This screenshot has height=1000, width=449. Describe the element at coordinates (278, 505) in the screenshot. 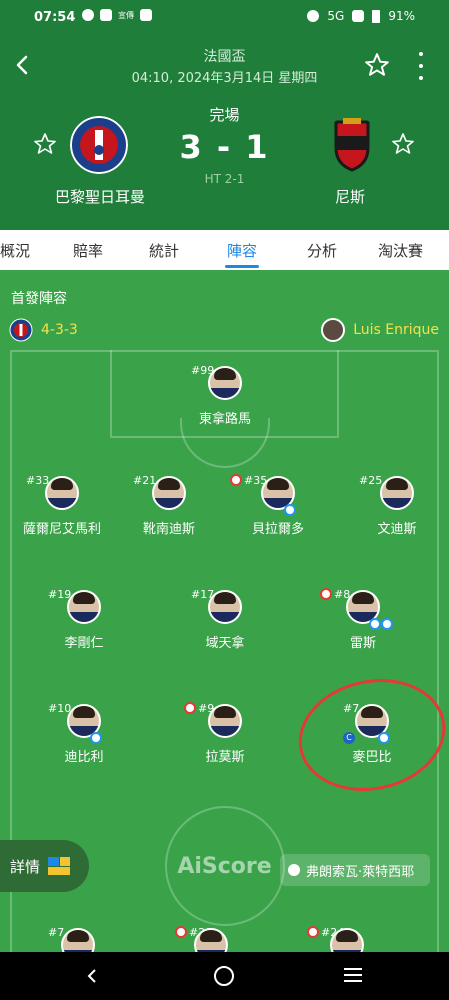

I see `player-d3: #35 貝拉爾多` at that location.